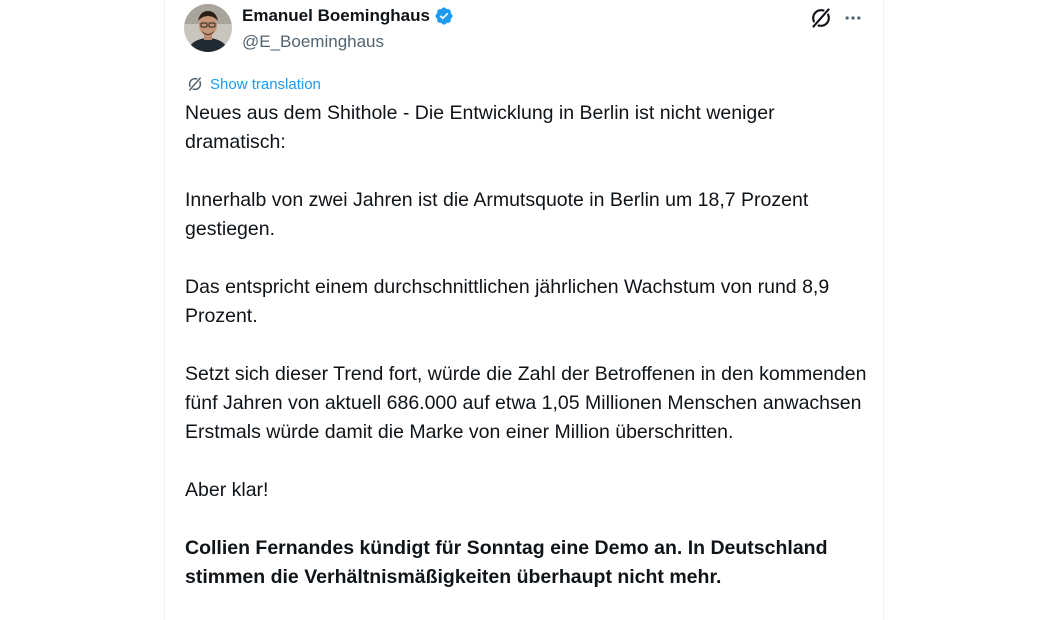 This screenshot has height=620, width=1050. I want to click on more-dots-icon, so click(853, 18).